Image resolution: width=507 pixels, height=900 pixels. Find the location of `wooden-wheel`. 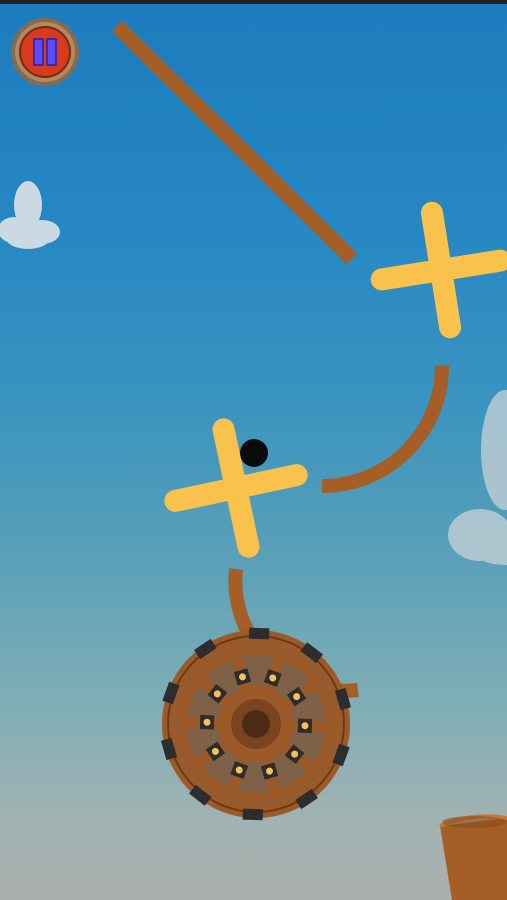

wooden-wheel is located at coordinates (256, 724).